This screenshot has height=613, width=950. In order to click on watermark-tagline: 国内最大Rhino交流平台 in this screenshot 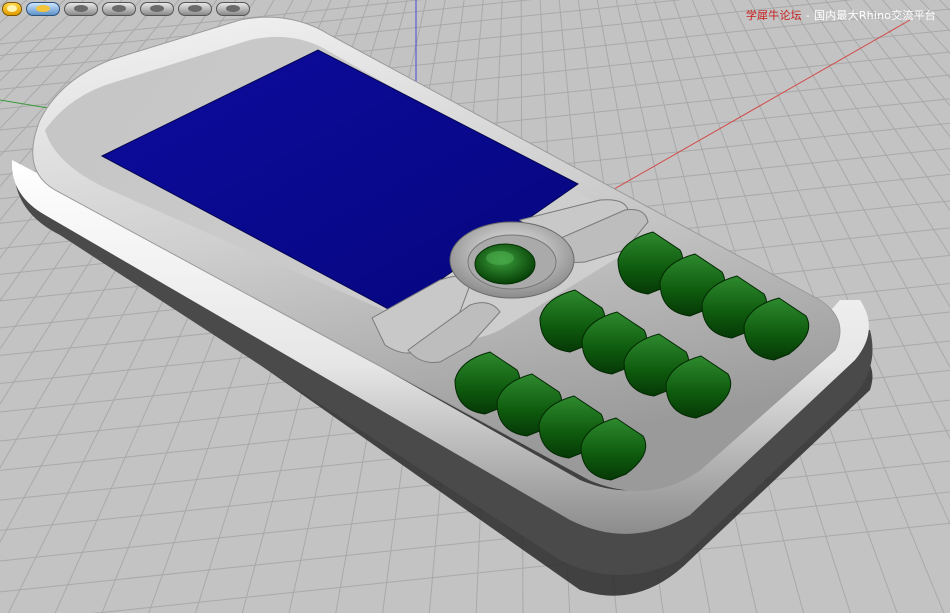, I will do `click(875, 15)`.